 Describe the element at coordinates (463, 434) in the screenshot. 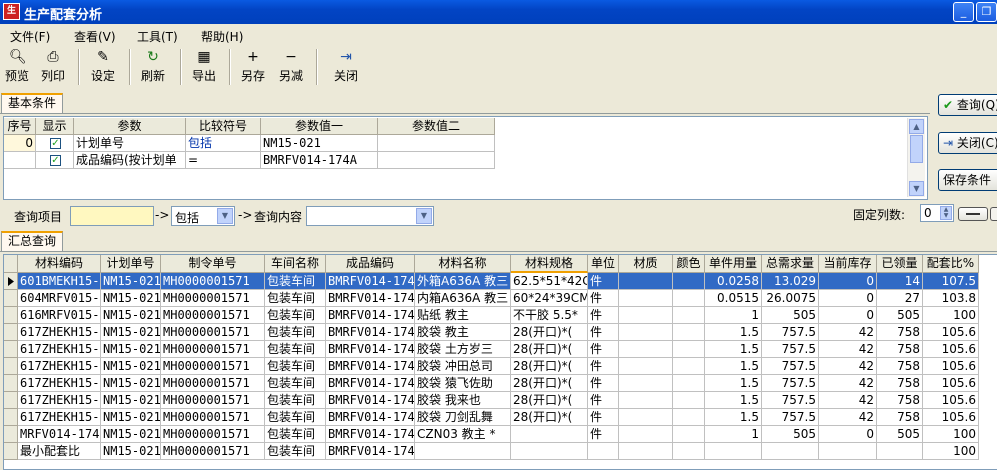

I see `cell-material-name: CZN03 教主 *` at that location.